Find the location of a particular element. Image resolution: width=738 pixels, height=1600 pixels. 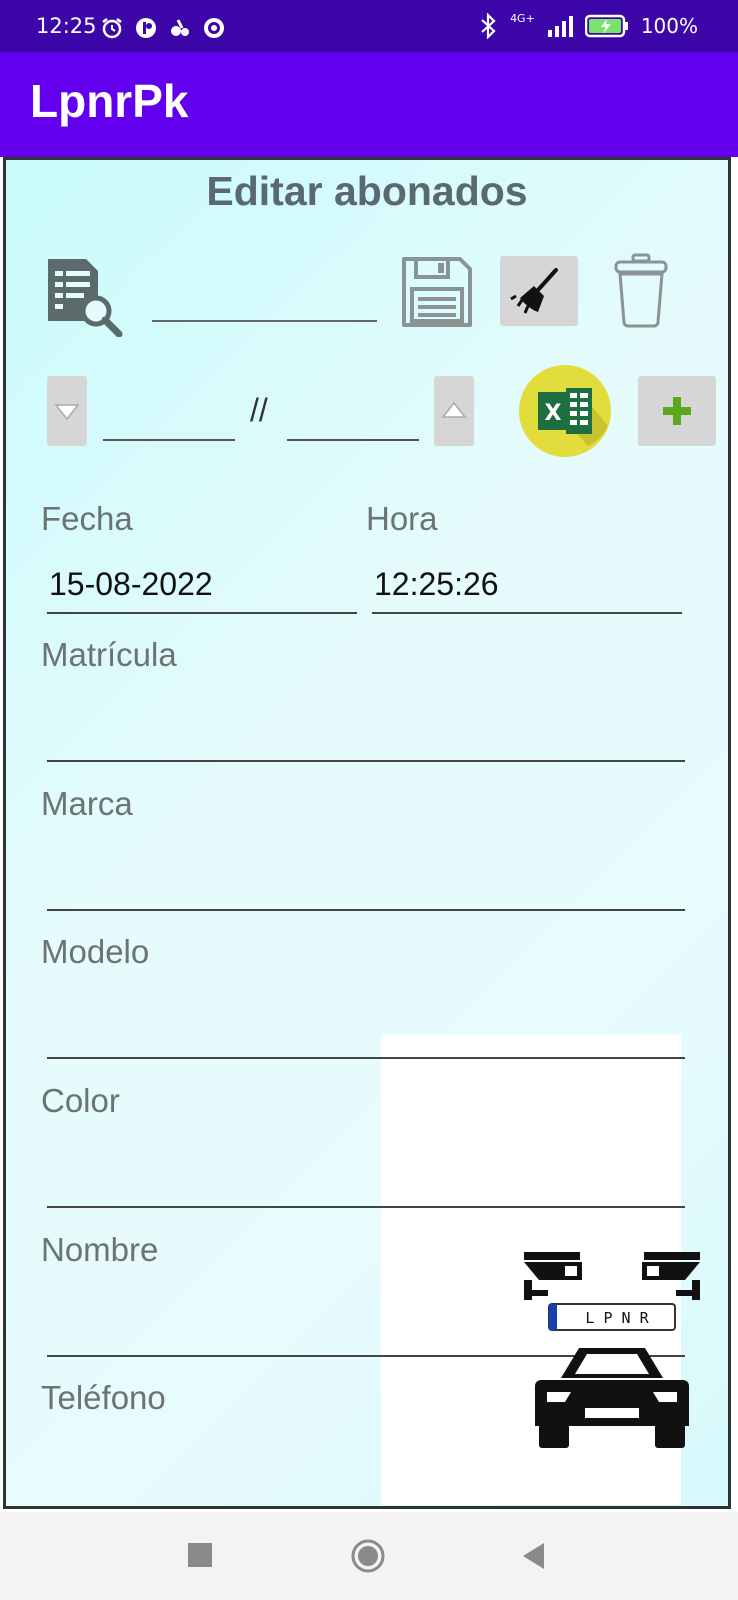

alarm-icon is located at coordinates (112, 28).